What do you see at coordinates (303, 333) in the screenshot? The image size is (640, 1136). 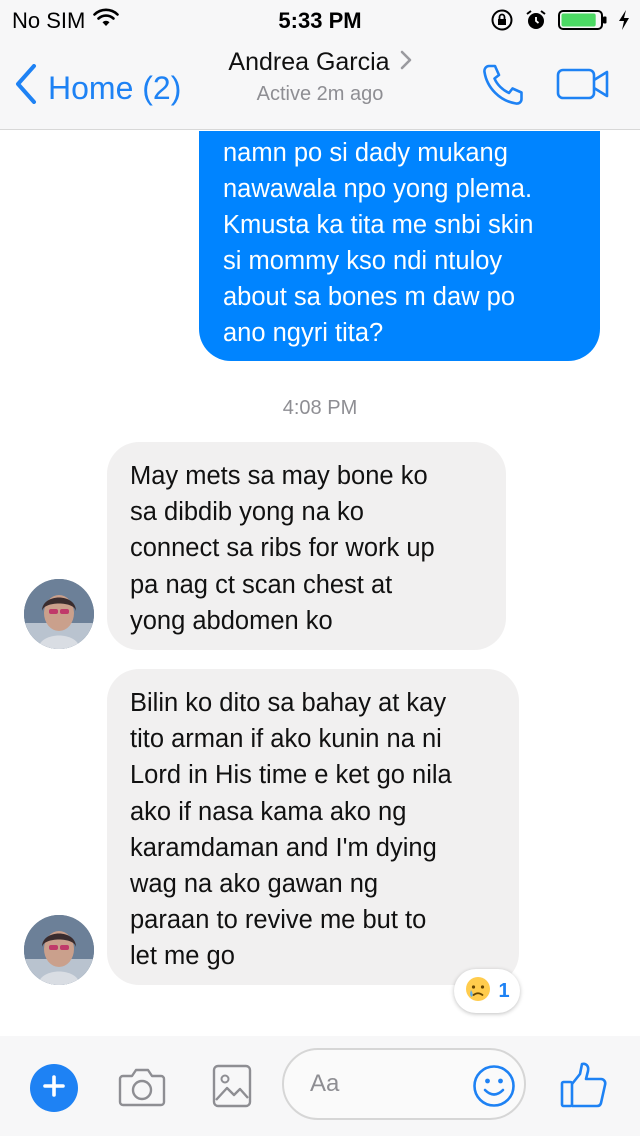 I see `message-line: ano ngyri tita?` at bounding box center [303, 333].